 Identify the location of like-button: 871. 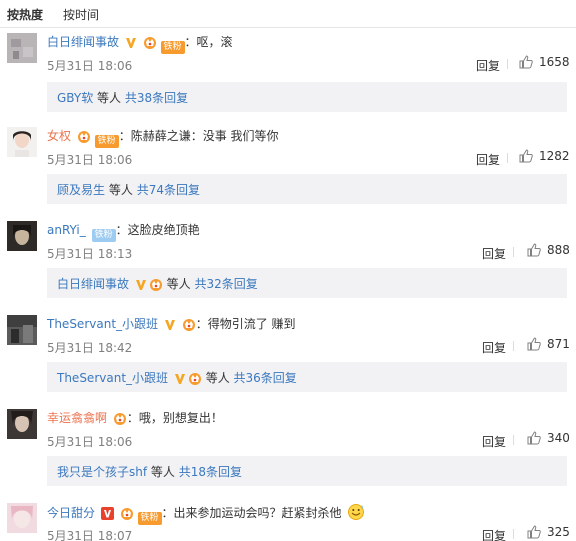
(548, 344).